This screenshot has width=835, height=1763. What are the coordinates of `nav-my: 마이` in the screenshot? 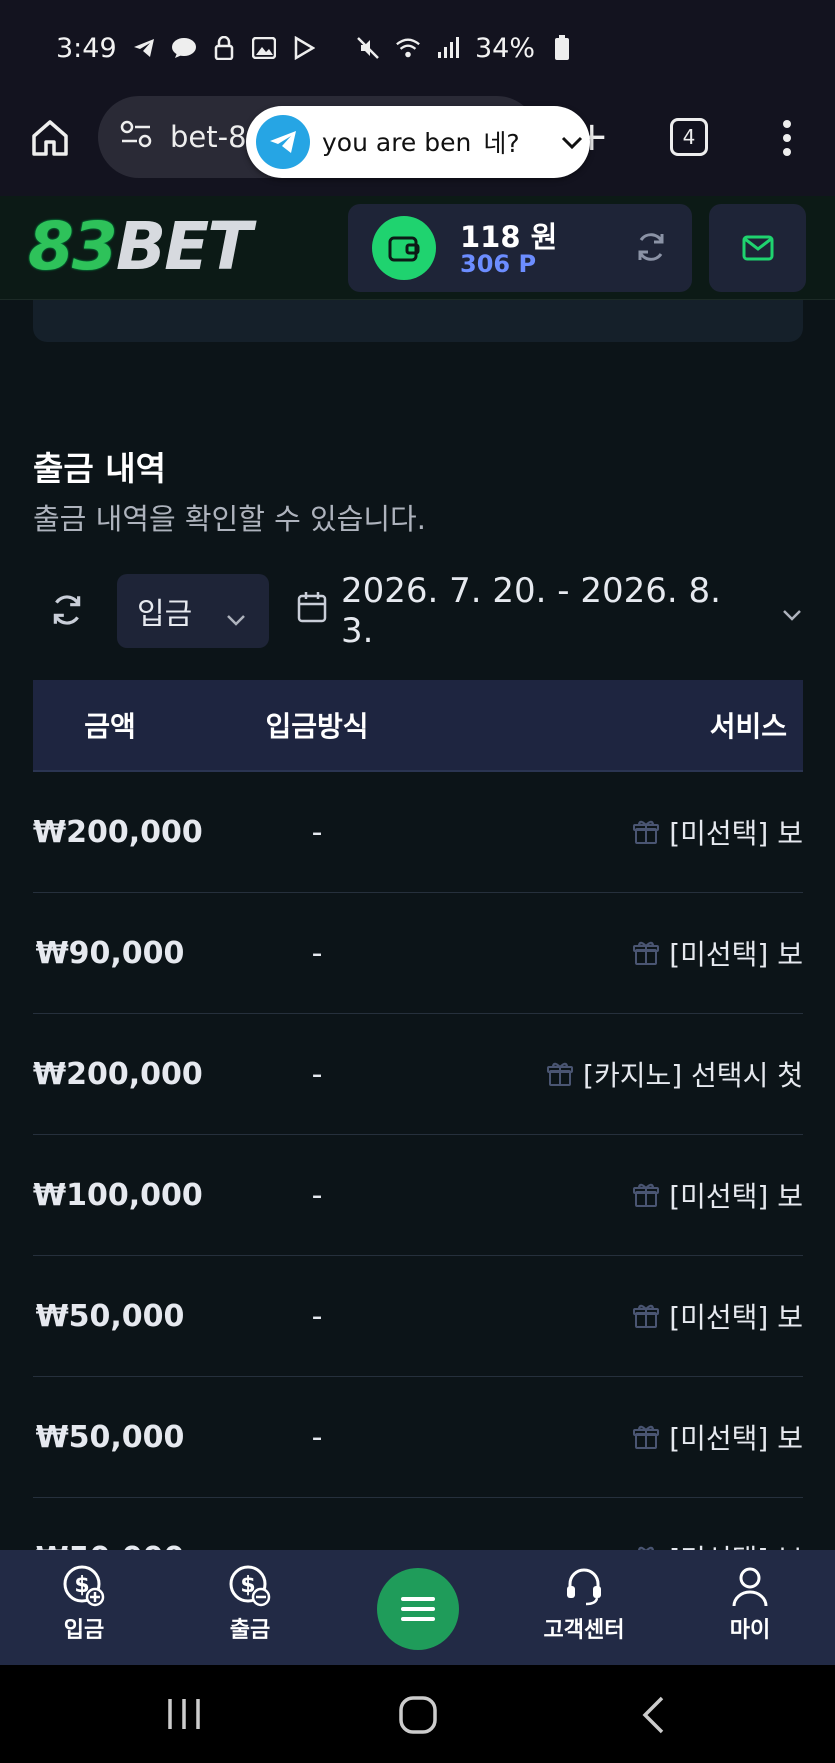 It's located at (750, 1604).